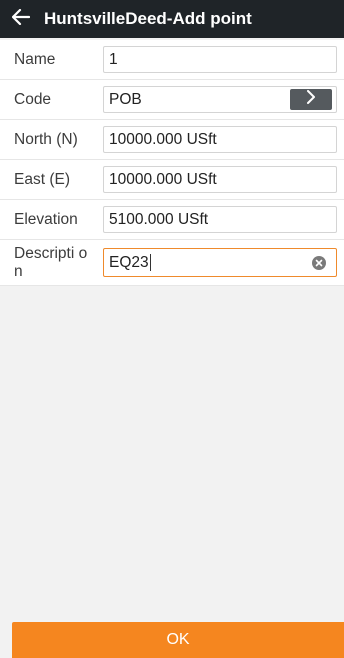 Image resolution: width=344 pixels, height=658 pixels. I want to click on clear-icon, so click(319, 263).